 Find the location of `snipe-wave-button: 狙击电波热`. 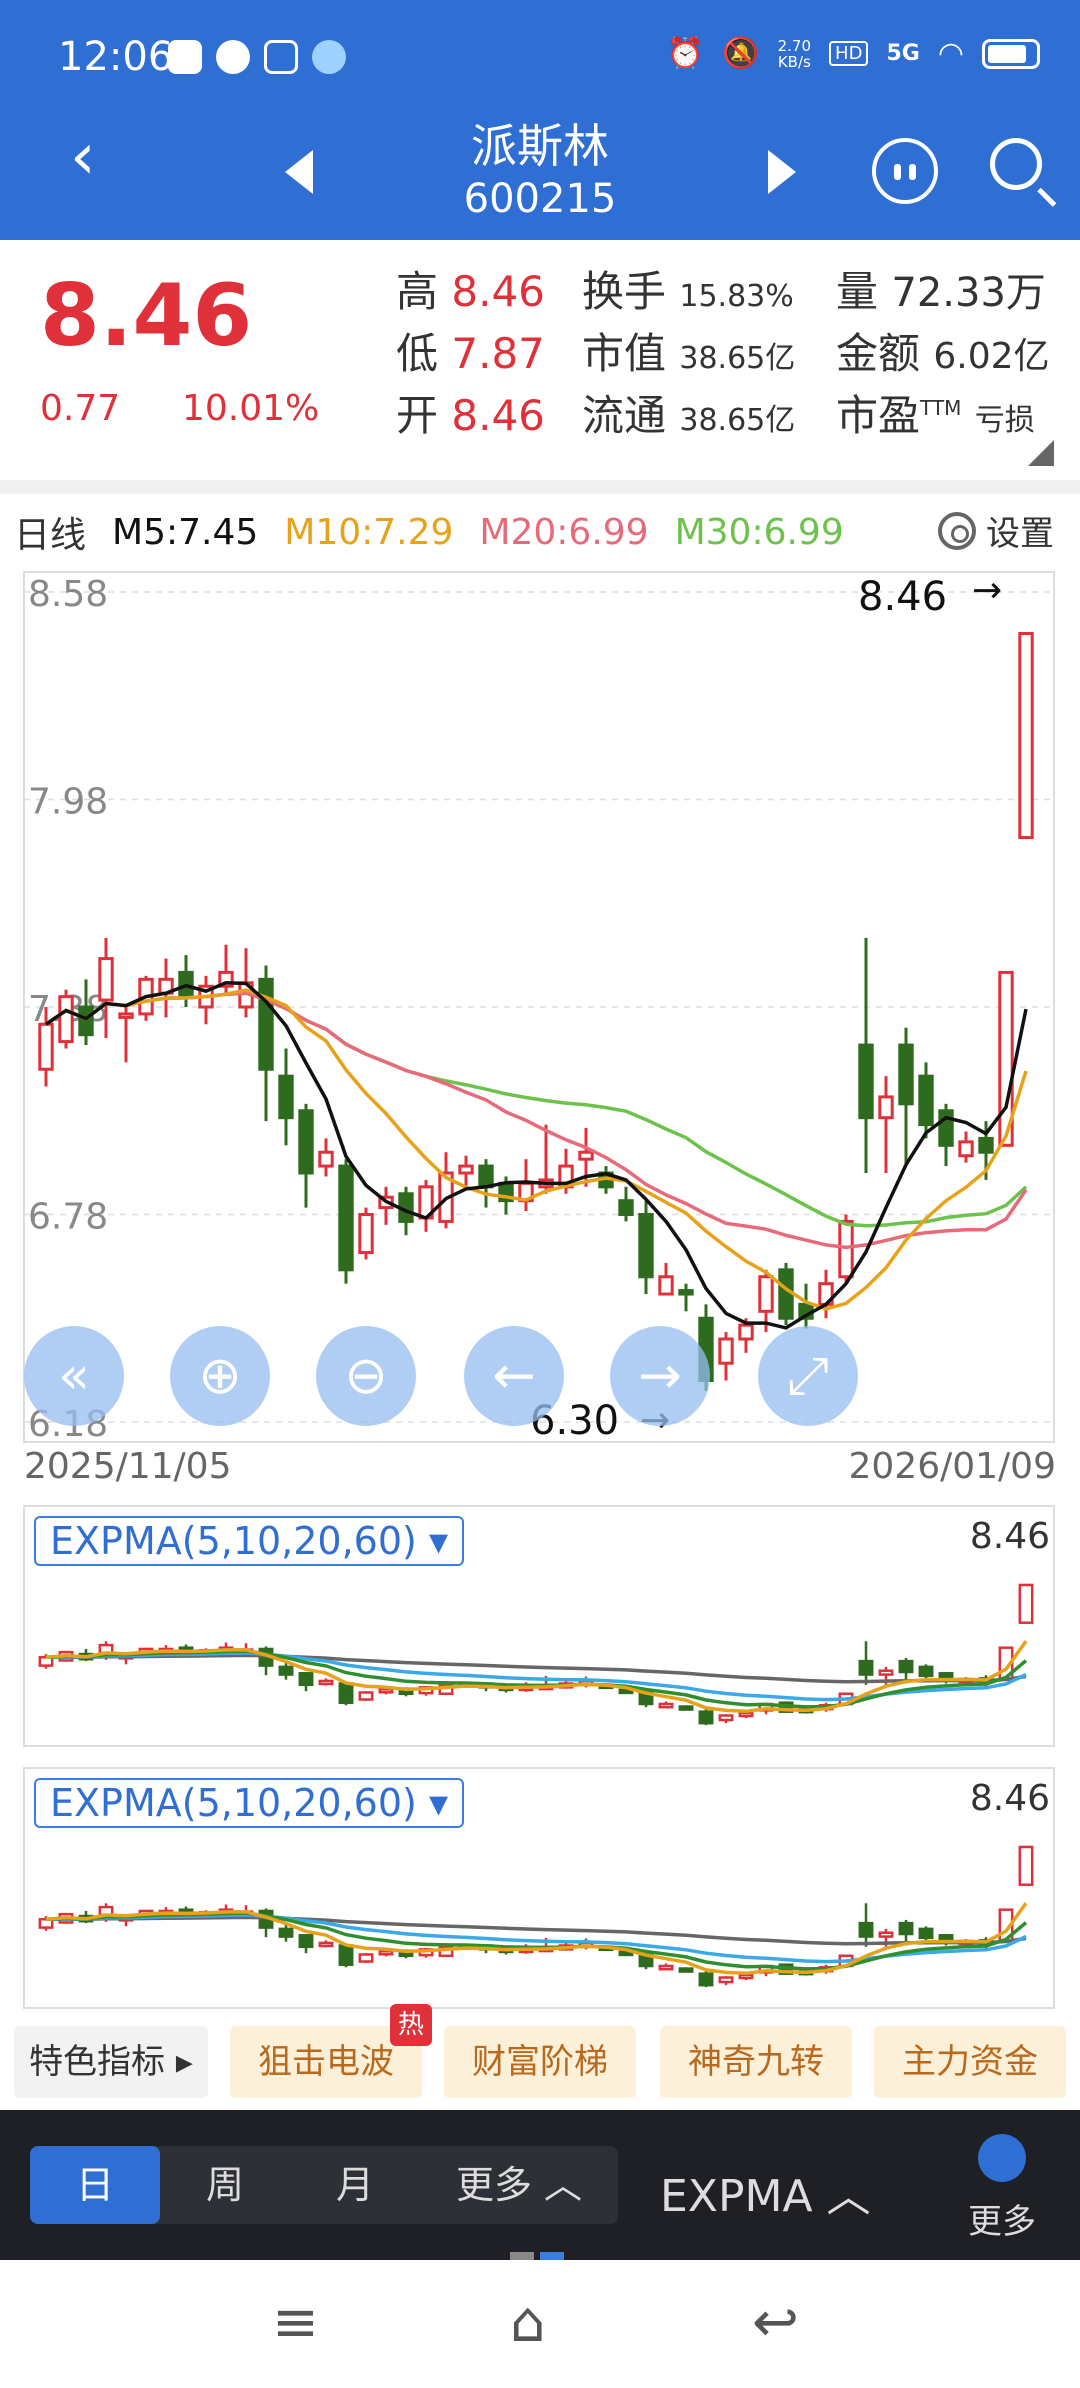

snipe-wave-button: 狙击电波热 is located at coordinates (331, 2051).